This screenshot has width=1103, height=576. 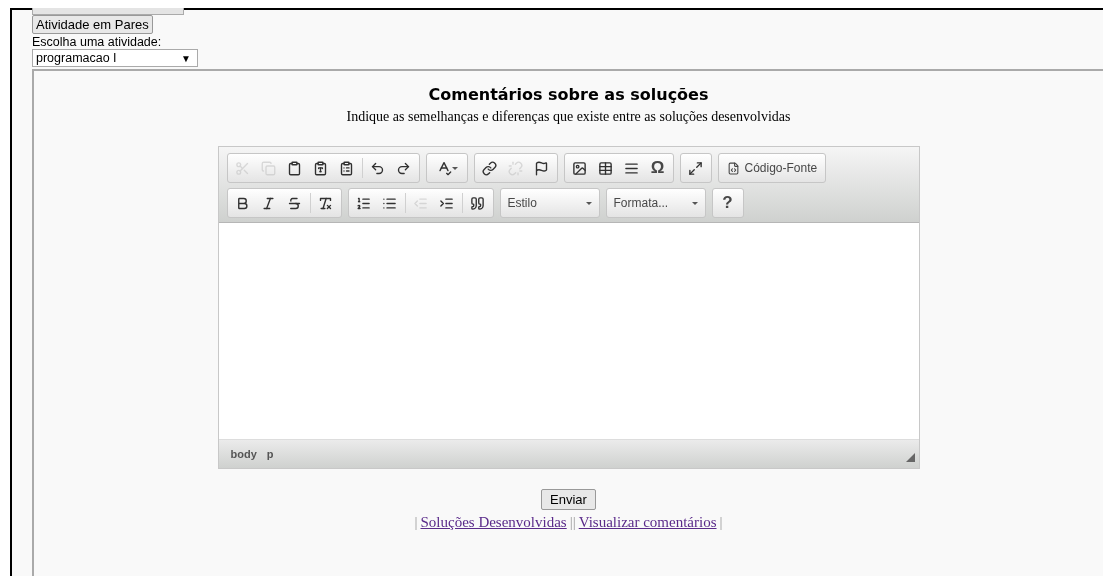 What do you see at coordinates (363, 203) in the screenshot?
I see `numbered-list-icon` at bounding box center [363, 203].